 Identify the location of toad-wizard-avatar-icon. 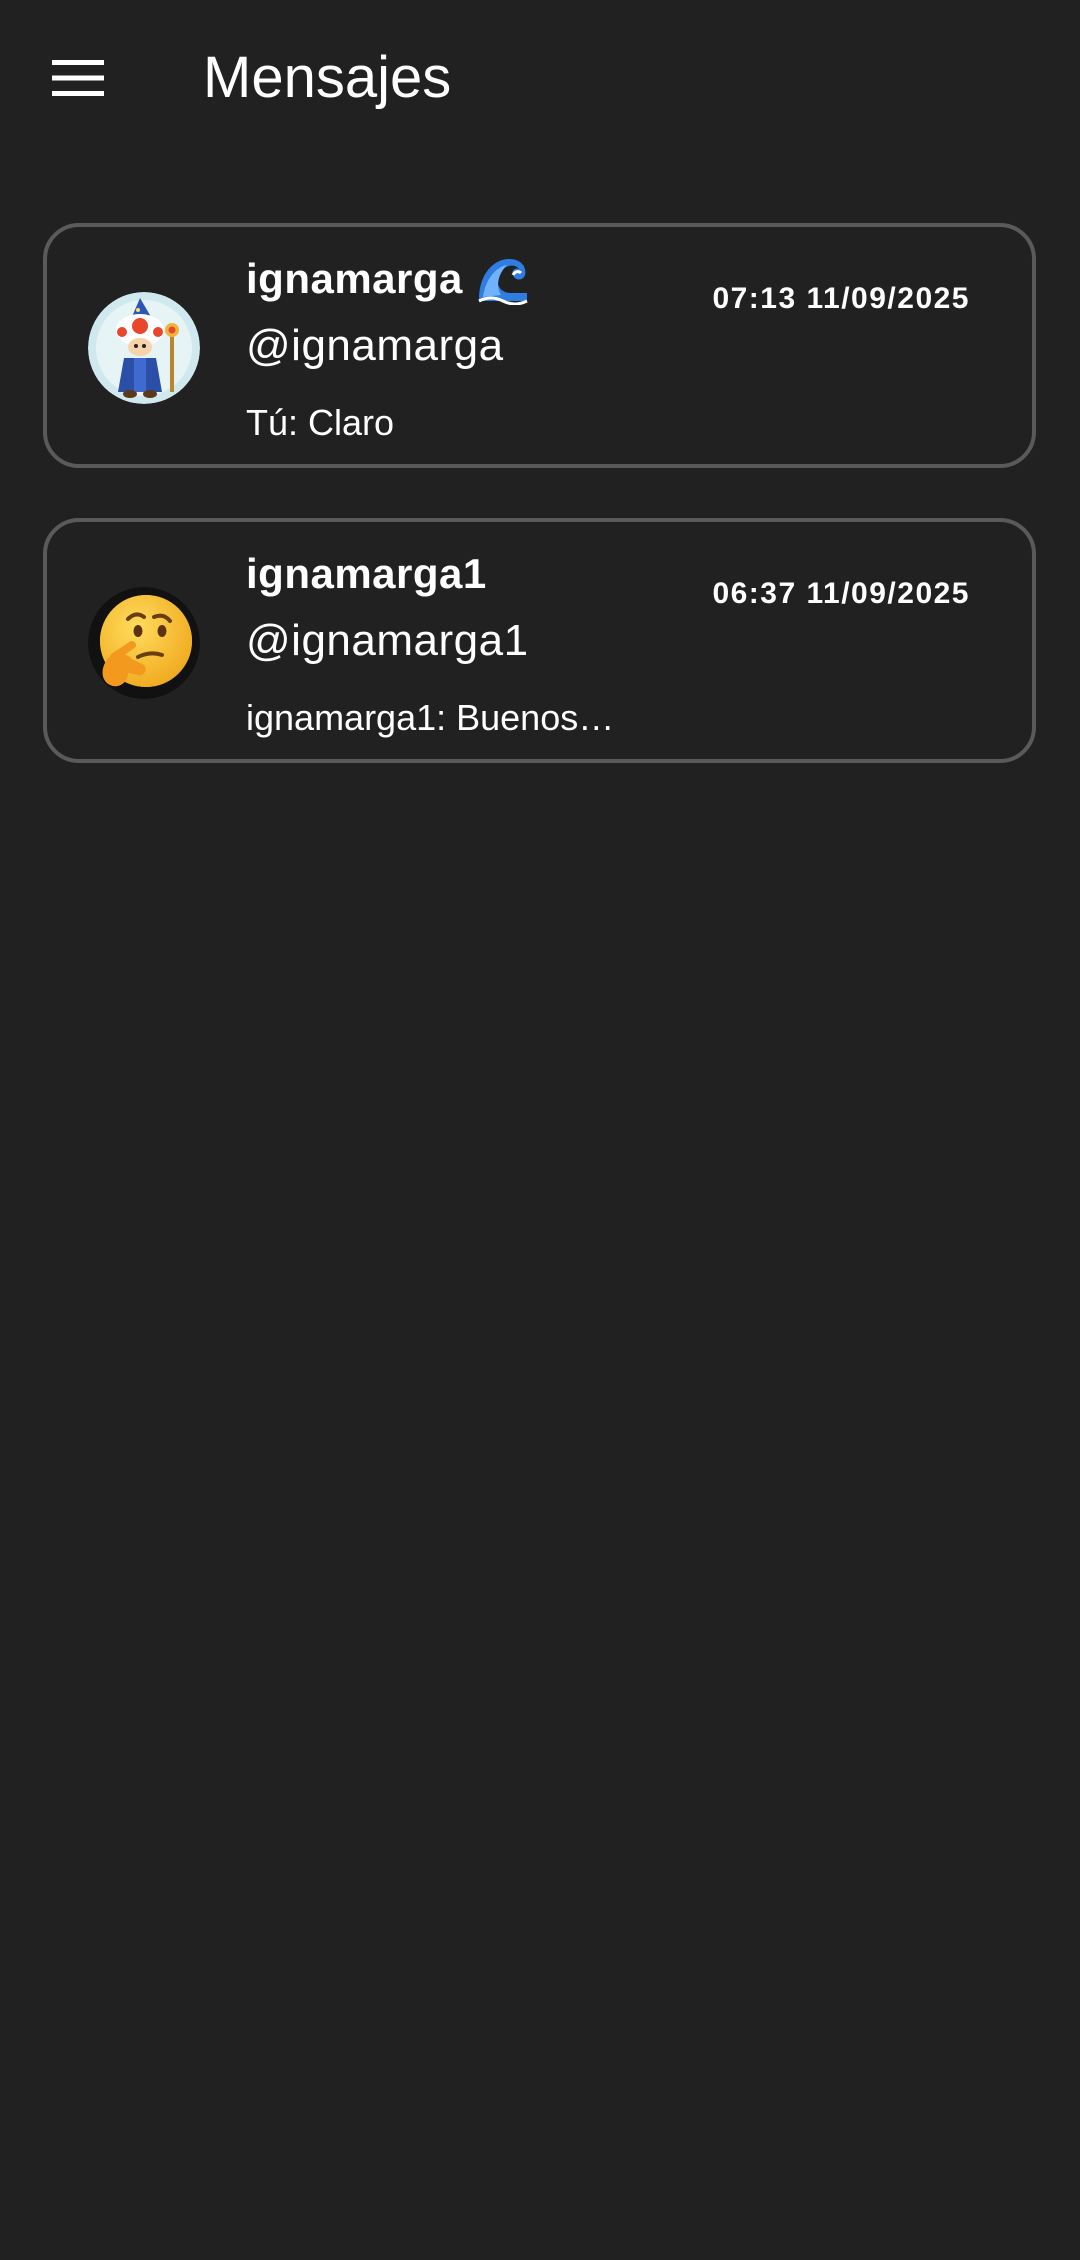
(144, 348).